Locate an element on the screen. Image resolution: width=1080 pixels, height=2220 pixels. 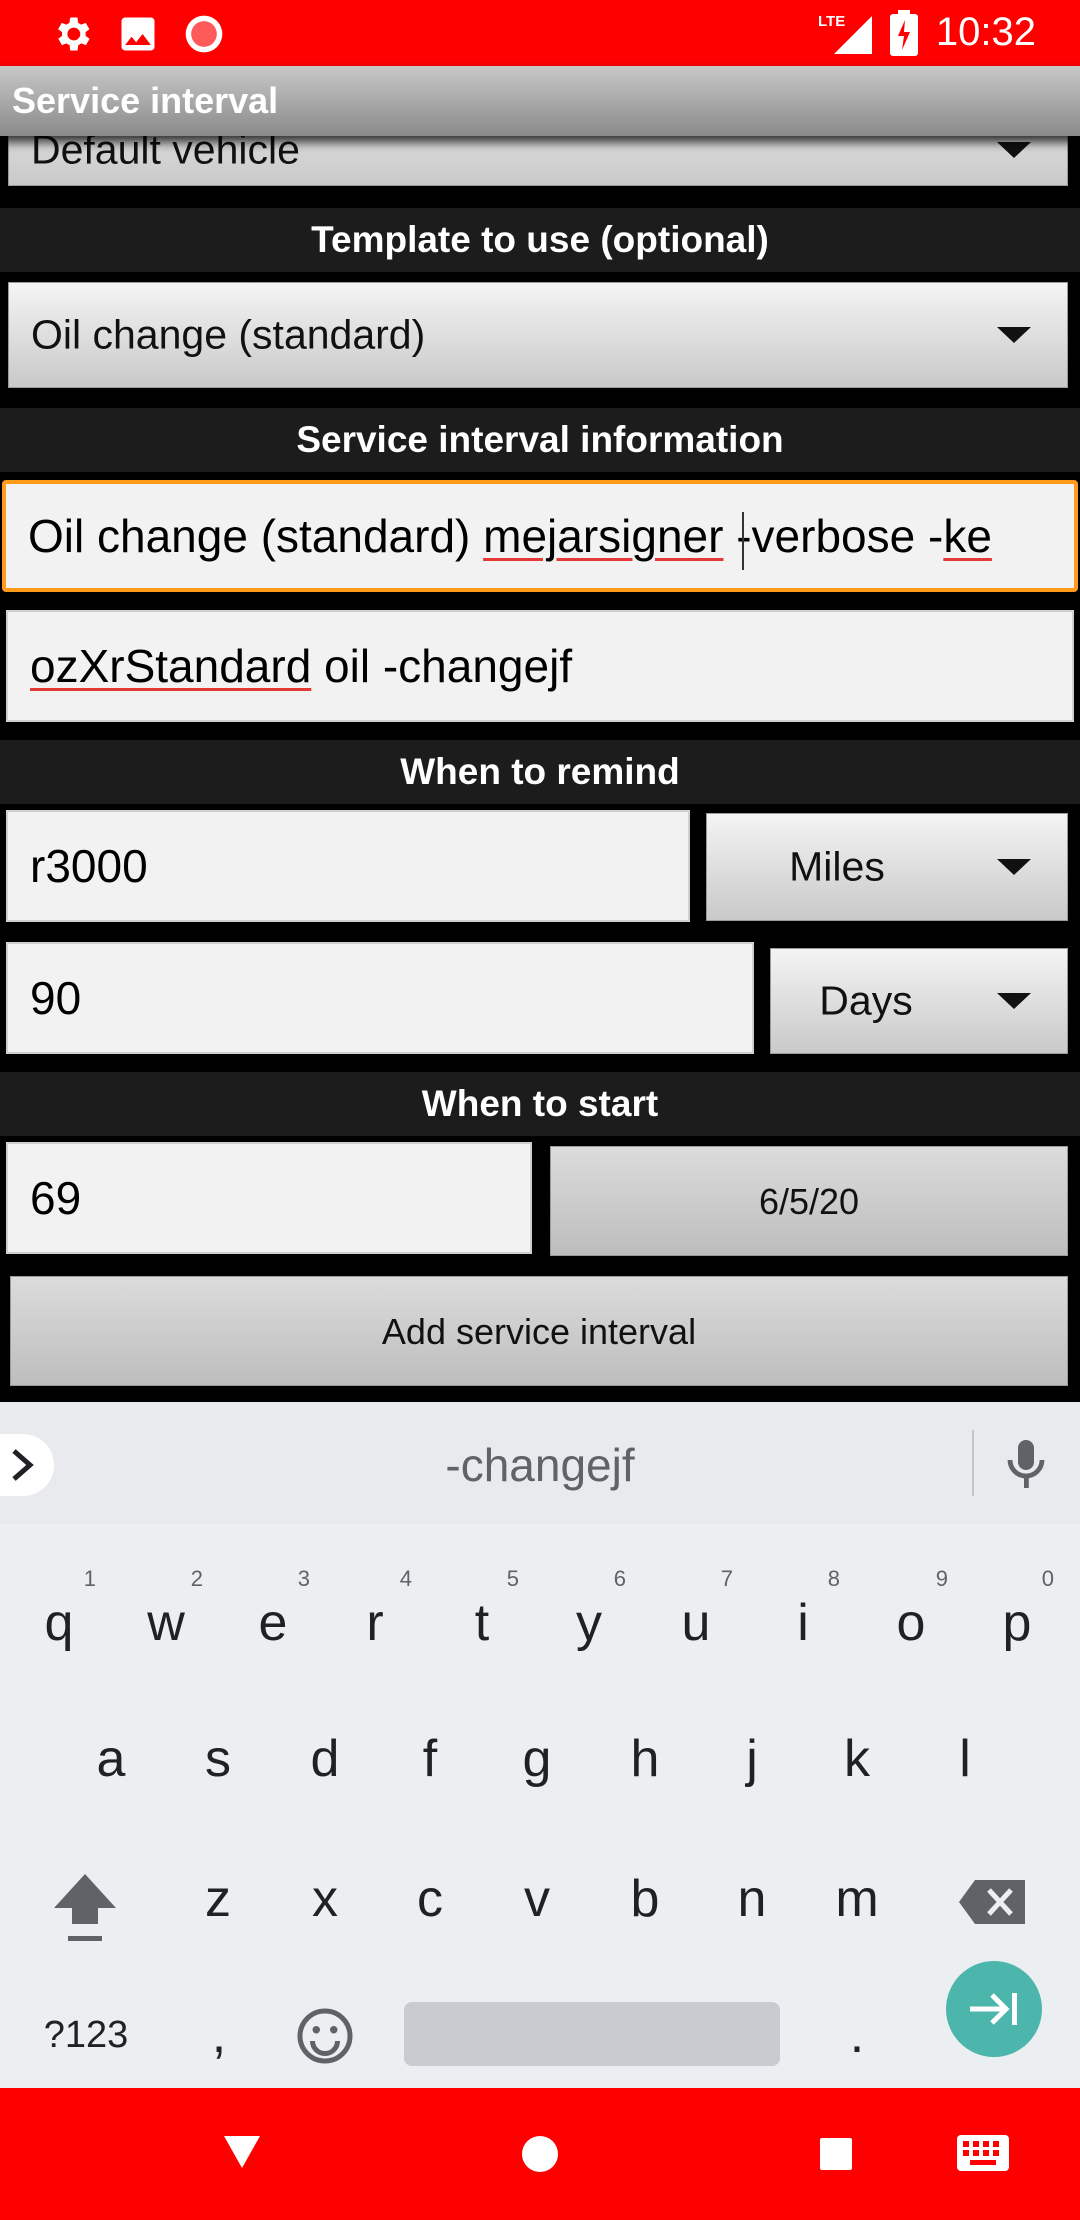
key-d: d is located at coordinates (325, 1759).